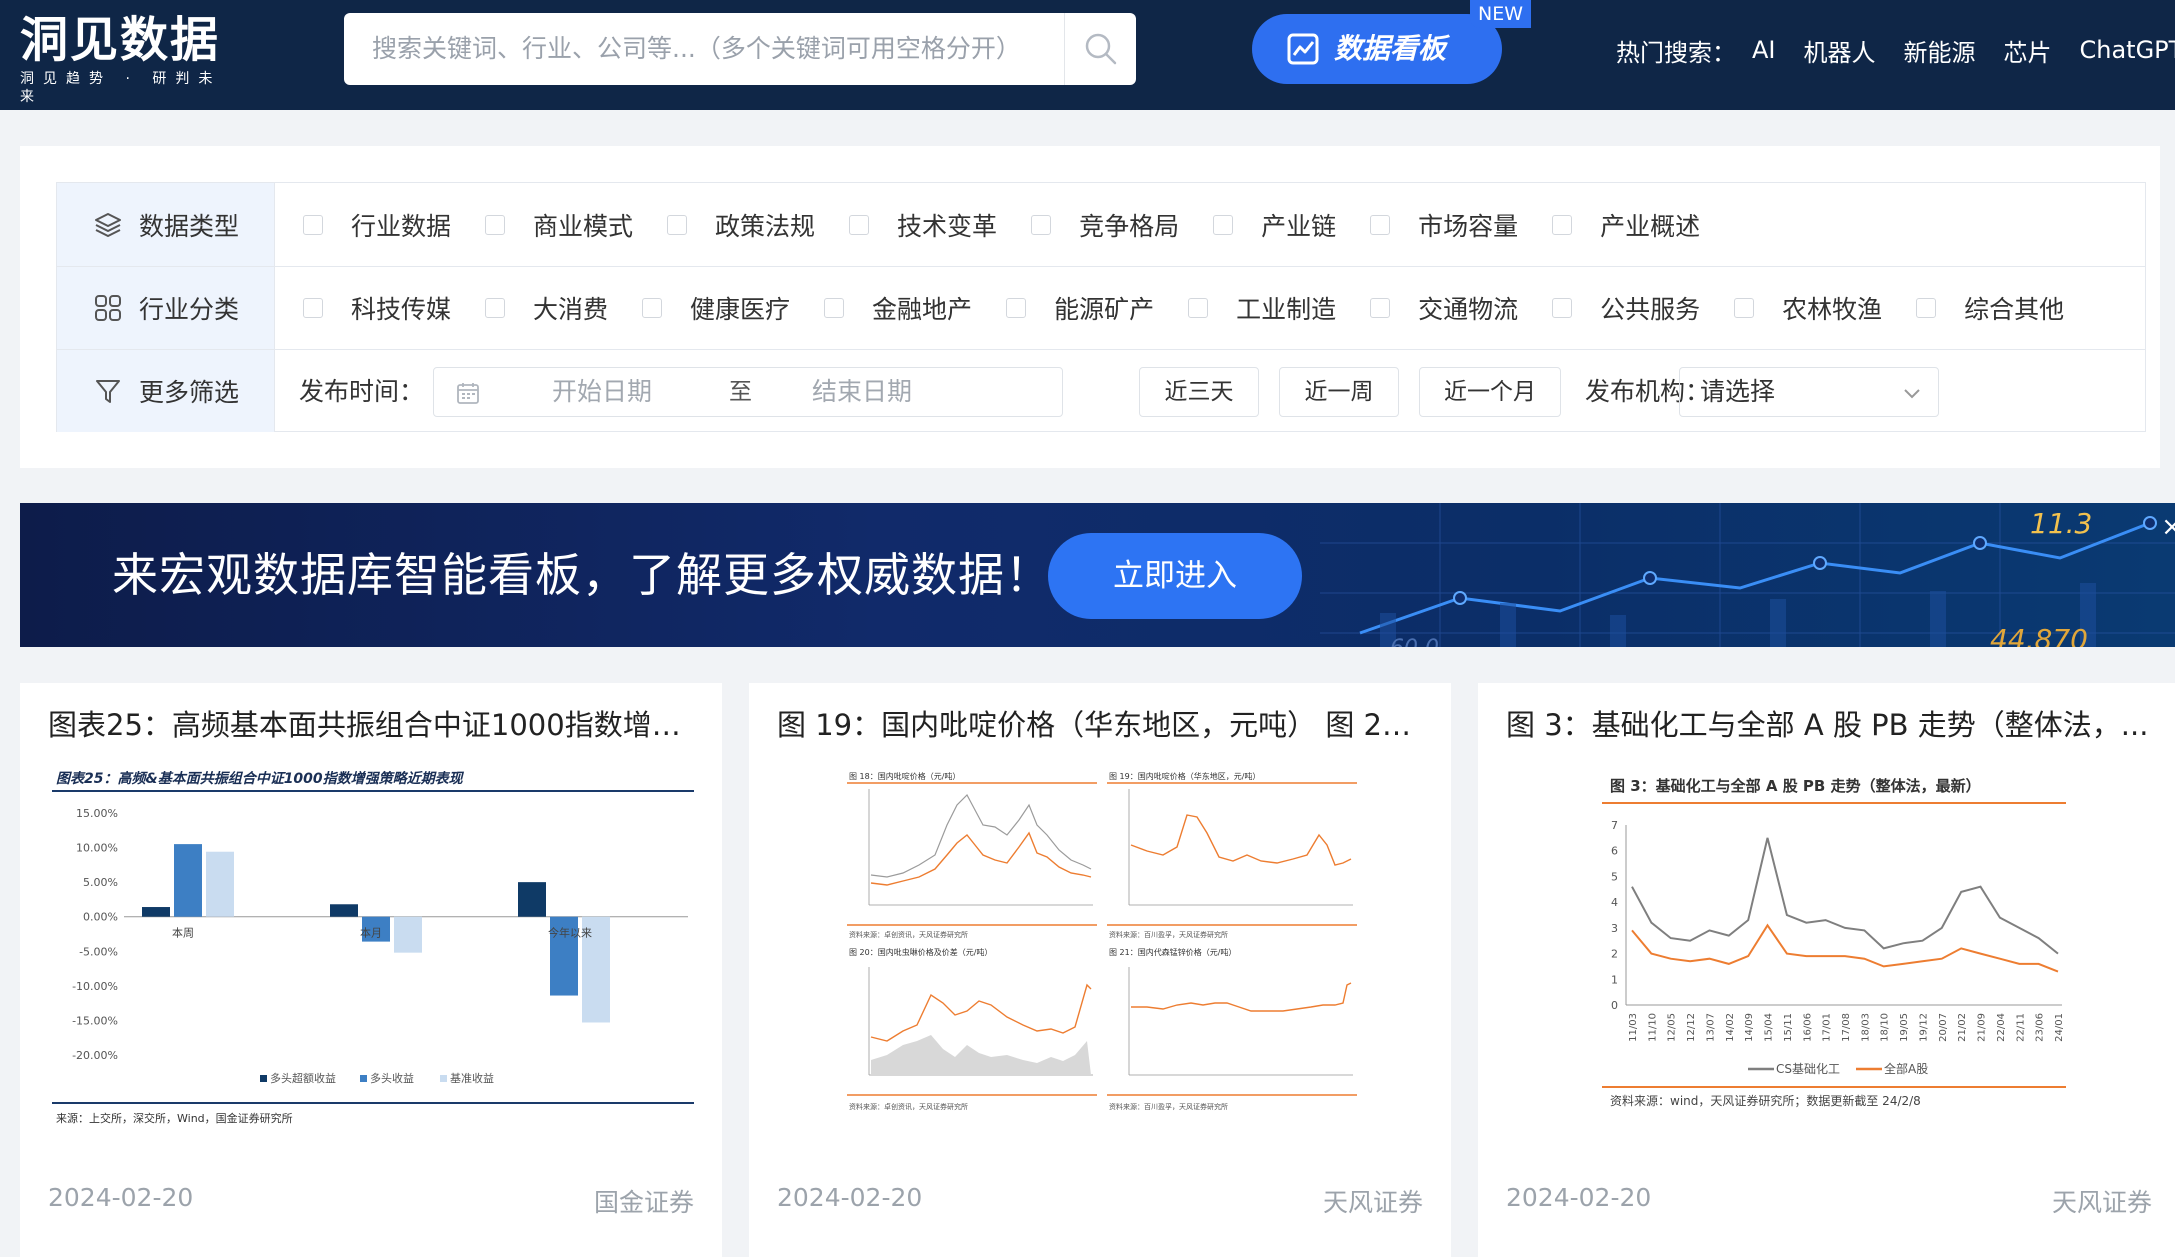 Image resolution: width=2175 pixels, height=1257 pixels. Describe the element at coordinates (862, 392) in the screenshot. I see `end-date-input: 结束日期` at that location.